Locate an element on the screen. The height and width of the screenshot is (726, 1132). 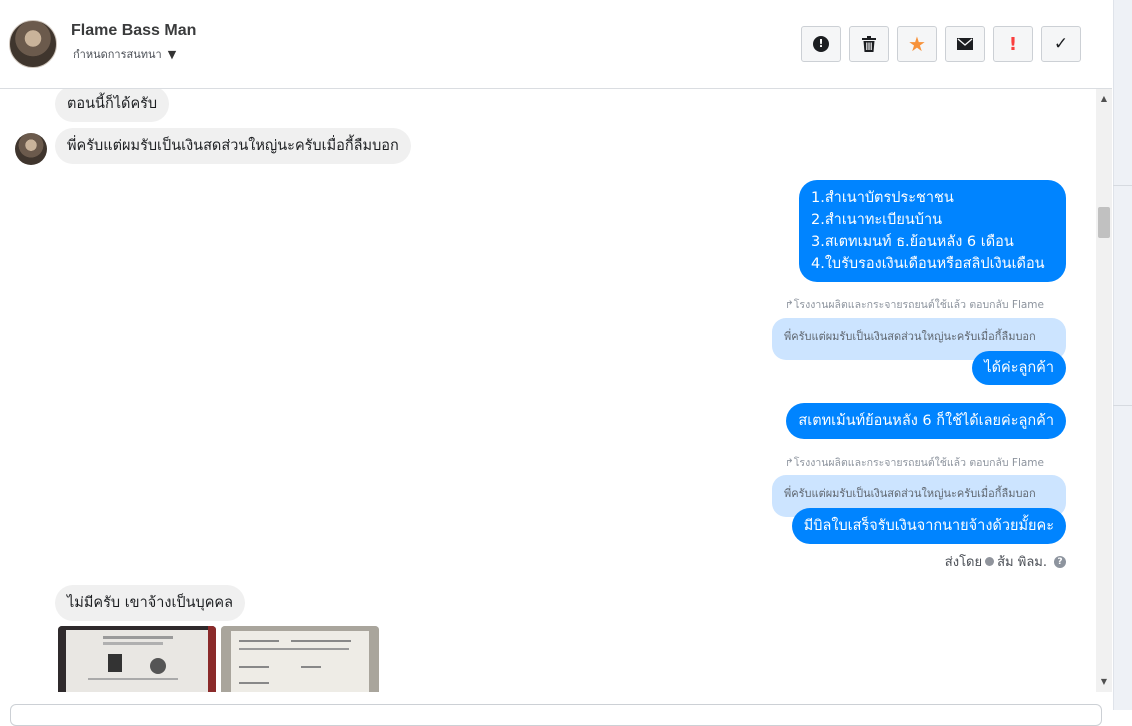
conversation-header: Flame Bass Man กำหนดการสนทนา ▼ ! ★ ! ✓ is located at coordinates (556, 44).